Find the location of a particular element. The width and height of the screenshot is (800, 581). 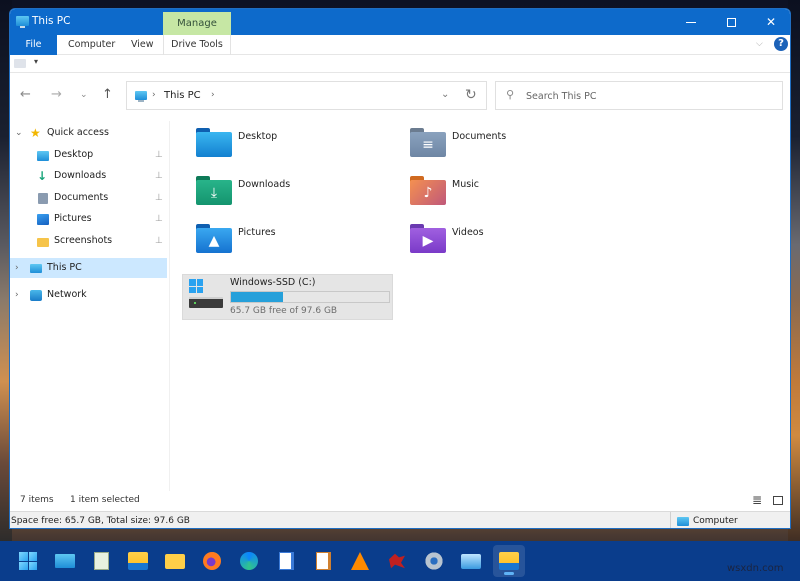

folder-tile-documents: ≡ Documents is located at coordinates (501, 143).